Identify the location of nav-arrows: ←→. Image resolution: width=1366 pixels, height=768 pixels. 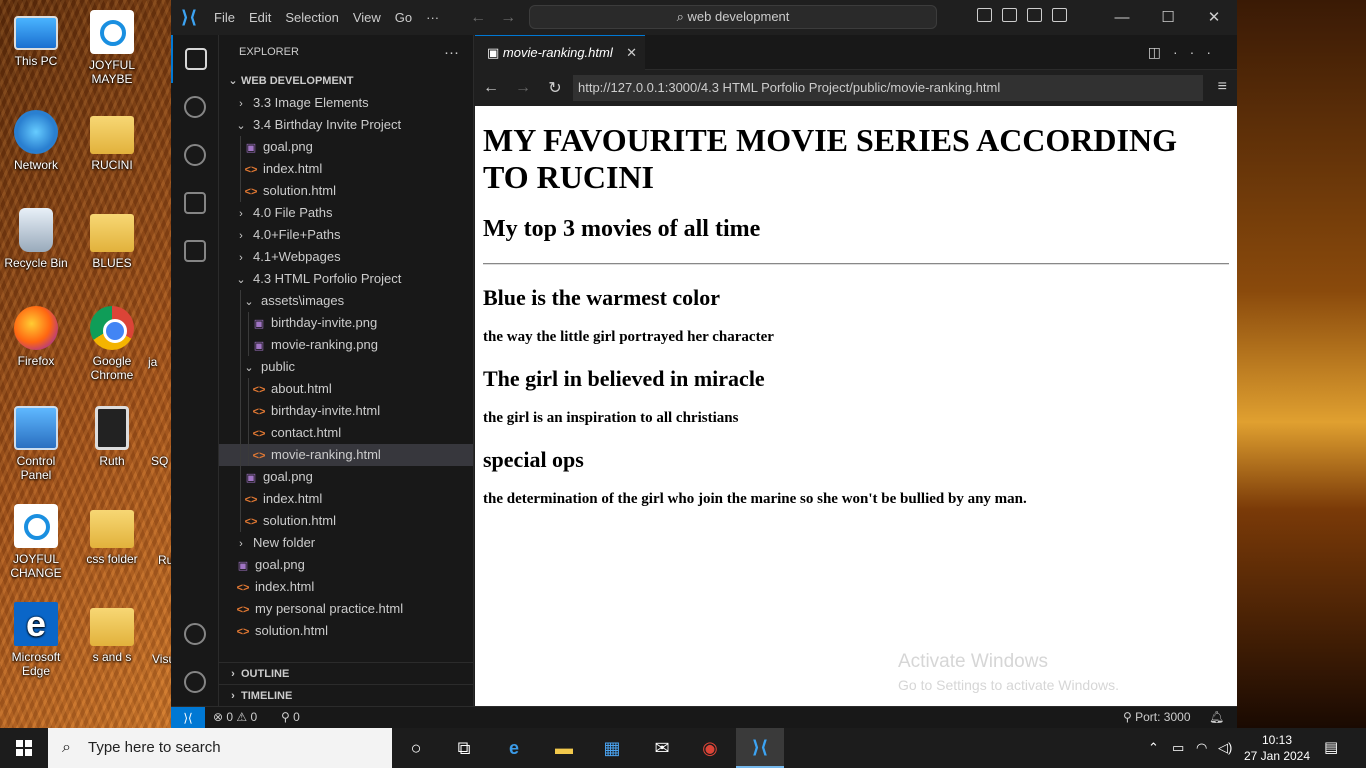
(500, 18).